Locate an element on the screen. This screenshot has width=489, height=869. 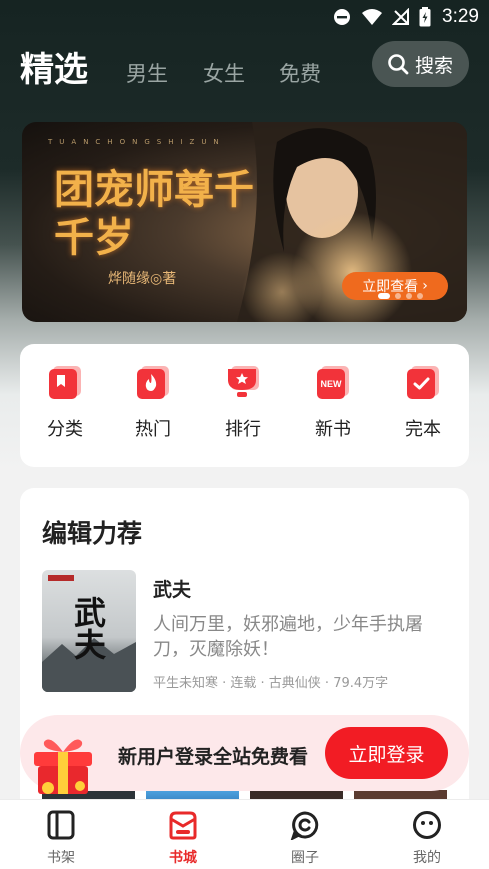
book-description: 人间万里，妖邪遍地，少年手执屠刀，灭魔除妖！ is located at coordinates (288, 637).